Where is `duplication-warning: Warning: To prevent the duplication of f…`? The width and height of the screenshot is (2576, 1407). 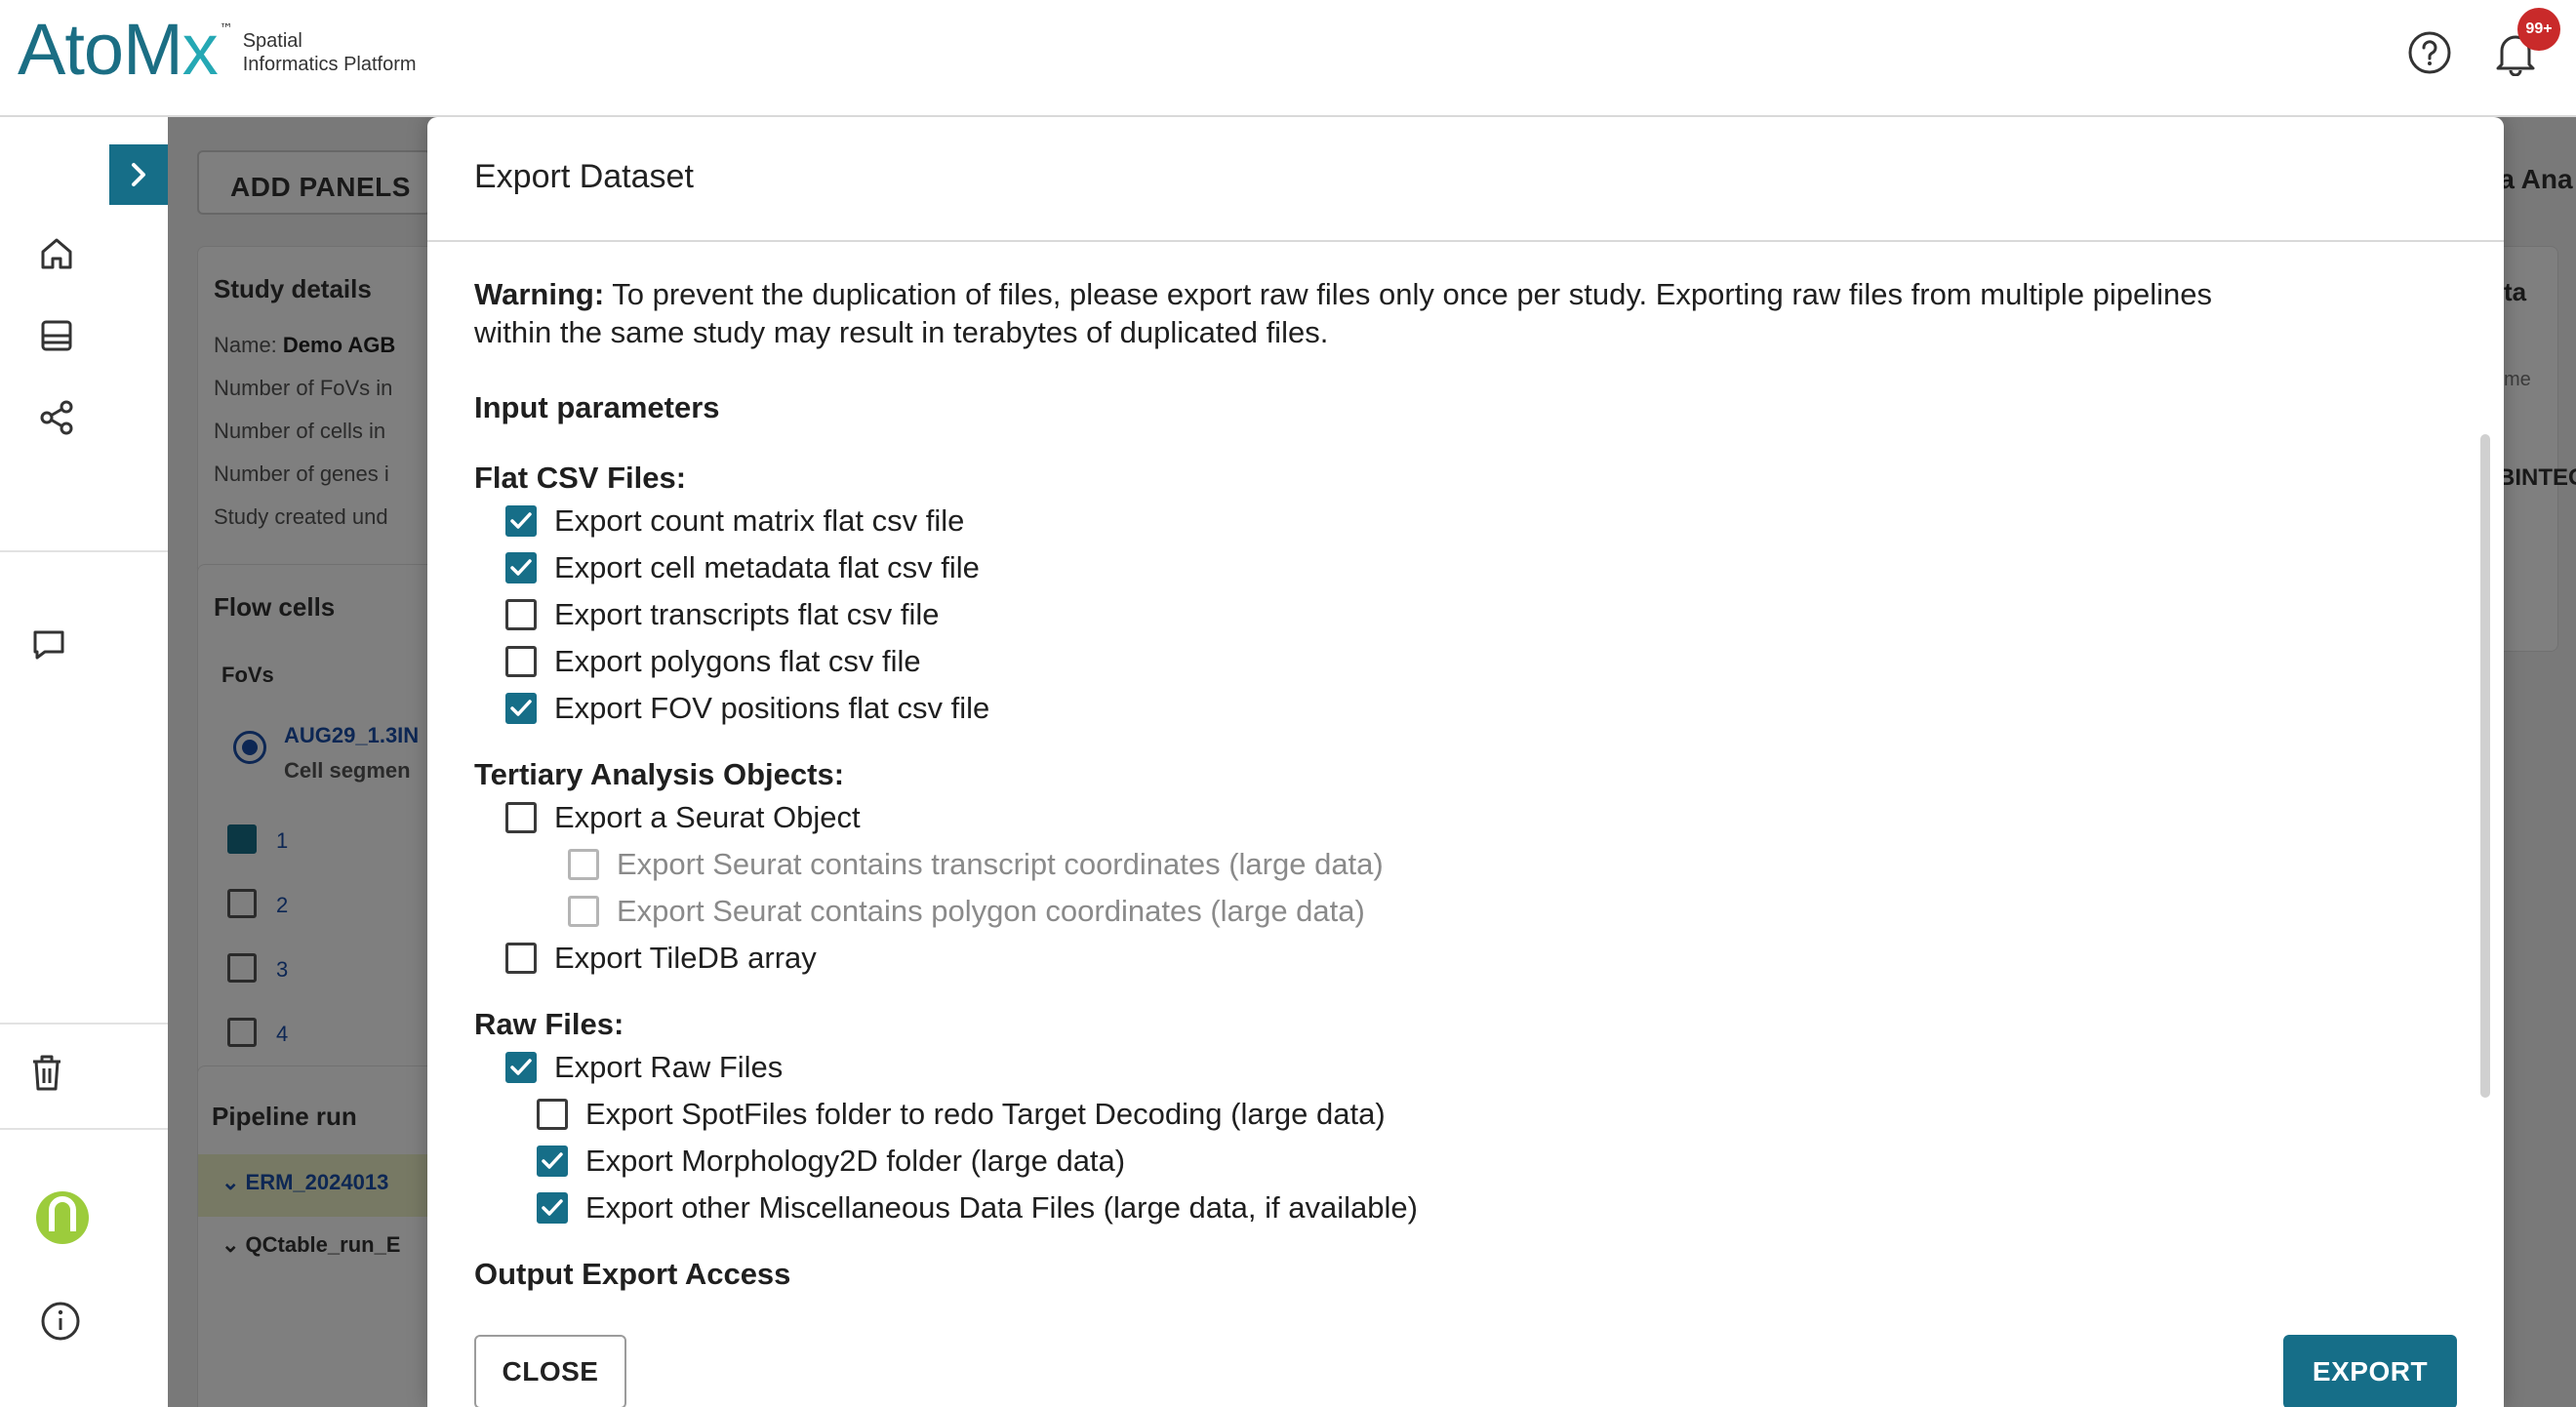
duplication-warning: Warning: To prevent the duplication of f… is located at coordinates (1343, 313).